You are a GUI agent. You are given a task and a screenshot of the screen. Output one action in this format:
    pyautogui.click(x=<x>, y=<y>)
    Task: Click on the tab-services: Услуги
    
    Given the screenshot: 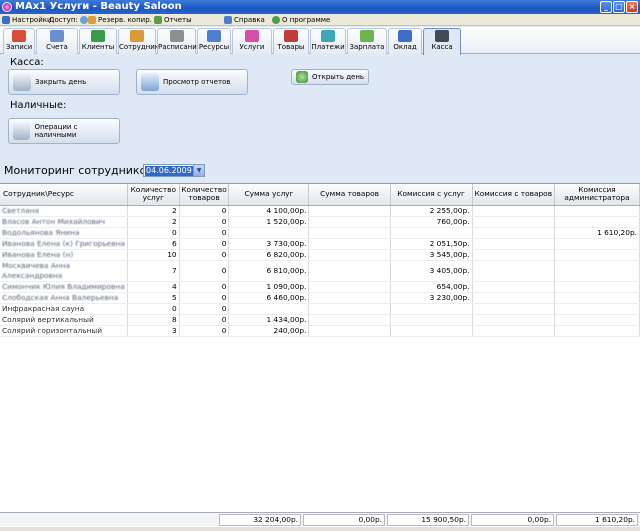 What is the action you would take?
    pyautogui.click(x=252, y=41)
    